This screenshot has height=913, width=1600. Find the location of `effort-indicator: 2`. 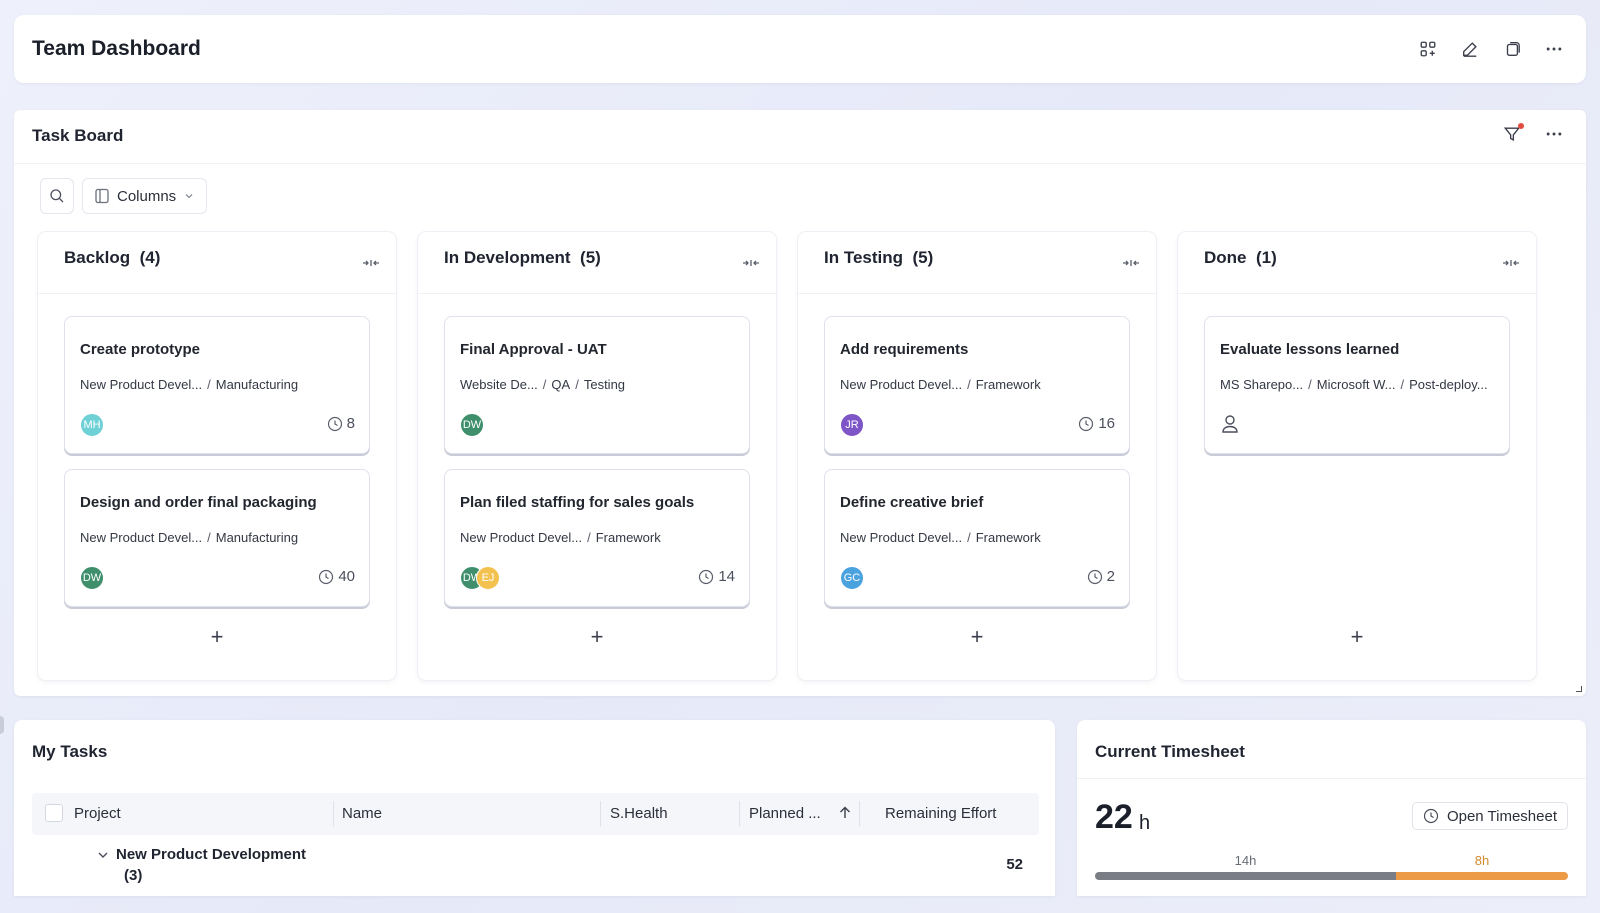

effort-indicator: 2 is located at coordinates (1101, 576).